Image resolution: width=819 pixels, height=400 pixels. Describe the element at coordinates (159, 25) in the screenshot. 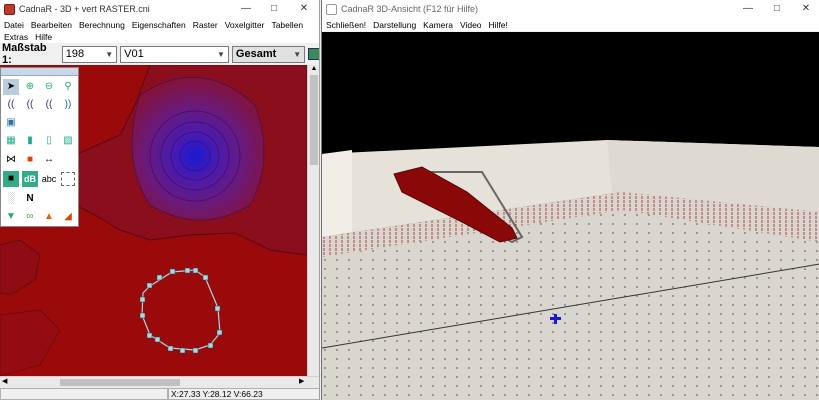

I see `menu-eigenschaften: Eigenschaften` at that location.